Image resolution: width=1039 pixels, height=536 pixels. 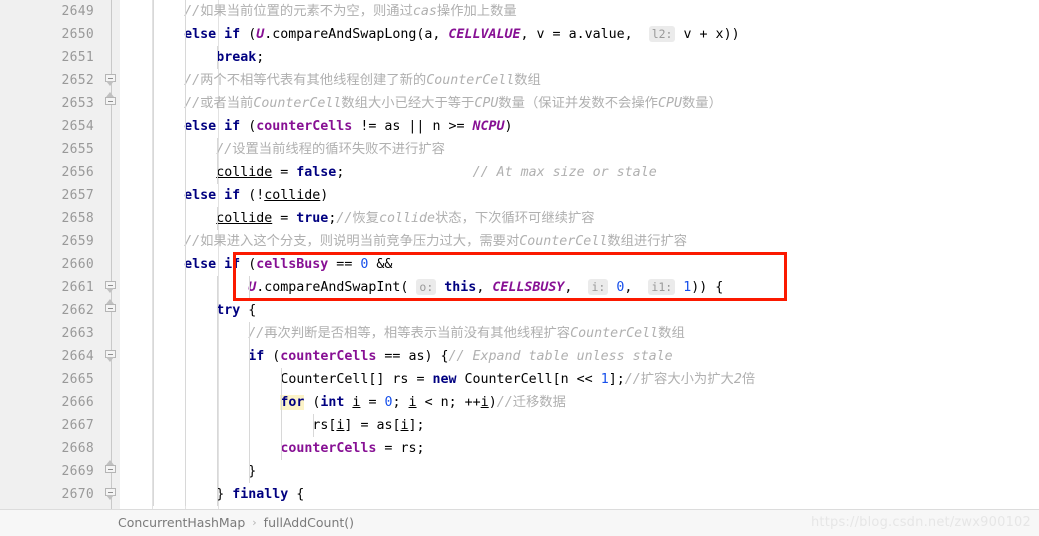 I want to click on line-number: 2650, so click(x=77, y=34).